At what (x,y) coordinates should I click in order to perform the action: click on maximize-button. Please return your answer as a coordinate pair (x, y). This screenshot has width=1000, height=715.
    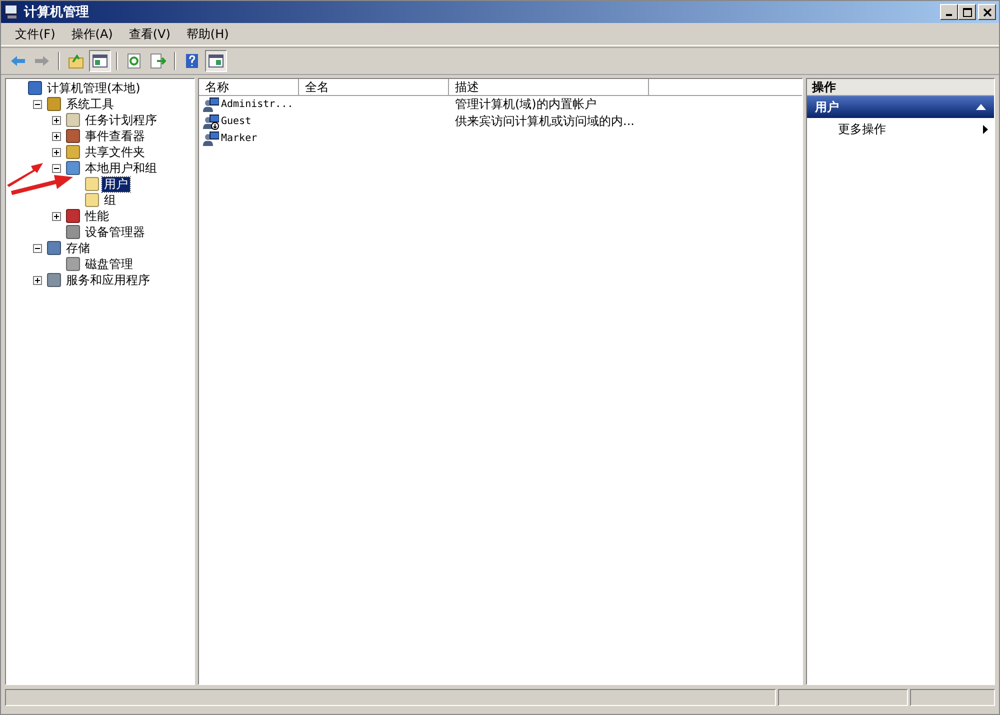
    Looking at the image, I should click on (967, 12).